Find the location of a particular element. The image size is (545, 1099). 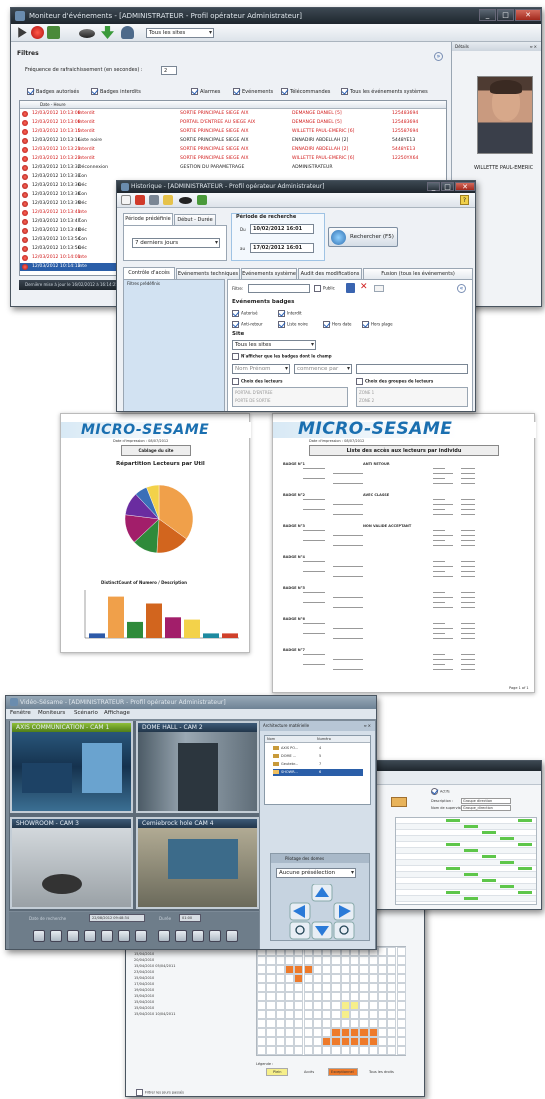

cb-antiretour: Anti-retour is located at coordinates (247, 324).